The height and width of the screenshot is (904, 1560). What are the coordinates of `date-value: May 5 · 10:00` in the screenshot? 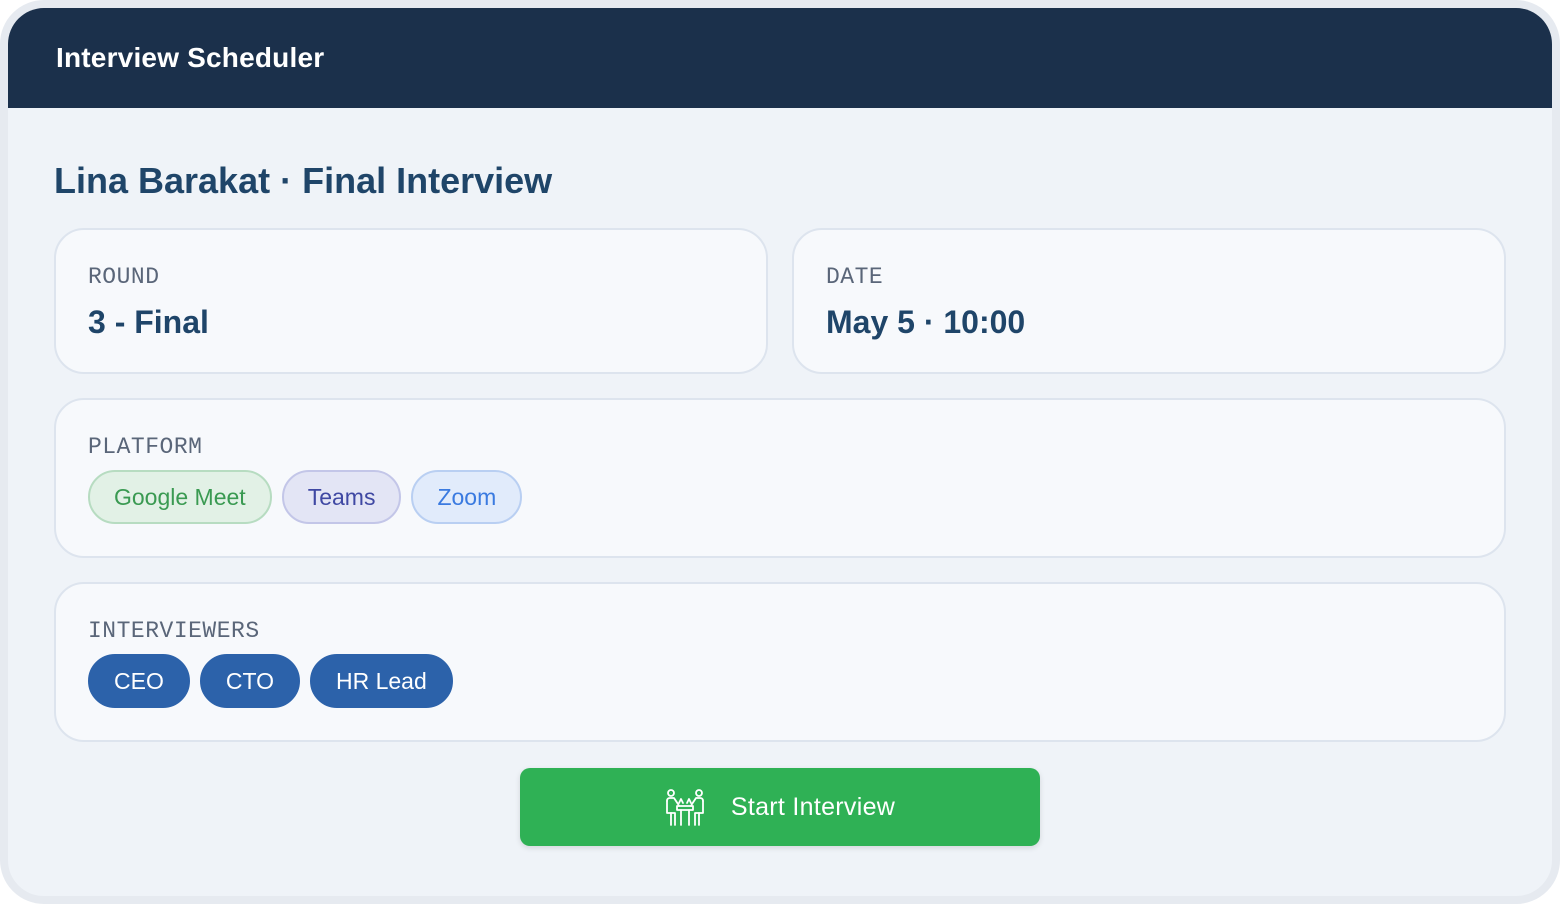 It's located at (926, 322).